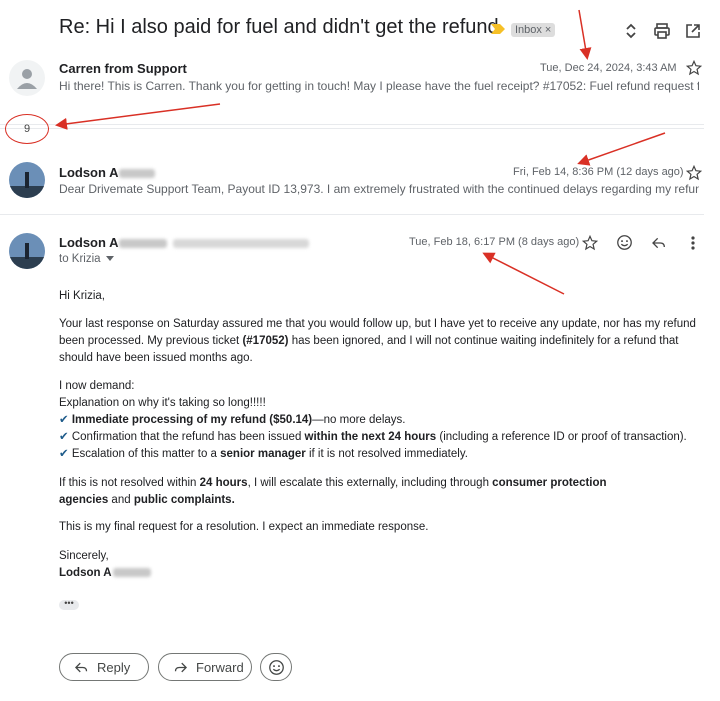 Image resolution: width=720 pixels, height=701 pixels. What do you see at coordinates (80, 259) in the screenshot?
I see `recipient-text: to Krizia` at bounding box center [80, 259].